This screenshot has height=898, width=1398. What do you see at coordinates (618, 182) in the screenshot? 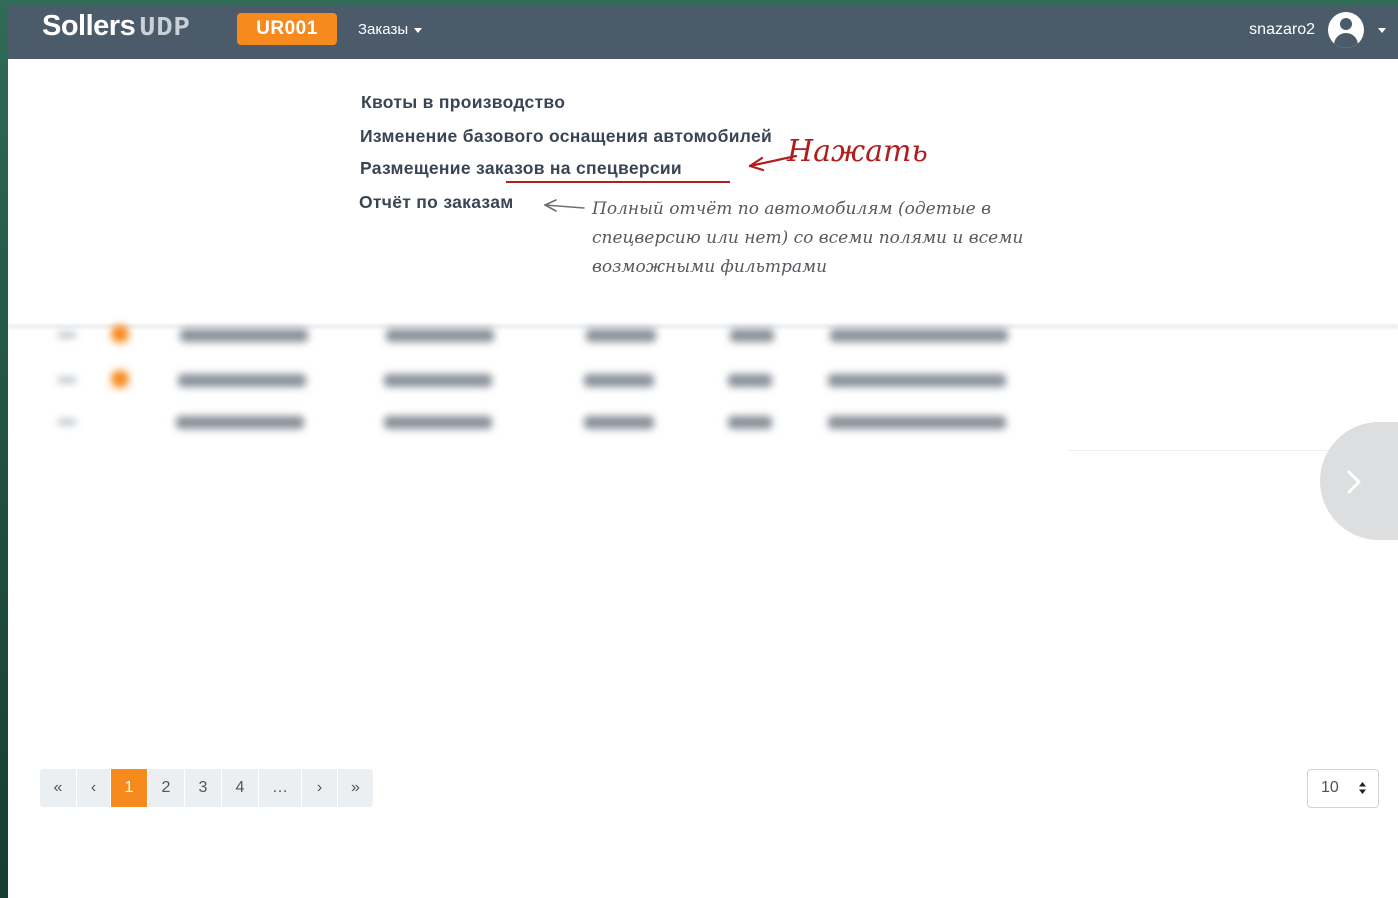
I see `annotation-underline` at bounding box center [618, 182].